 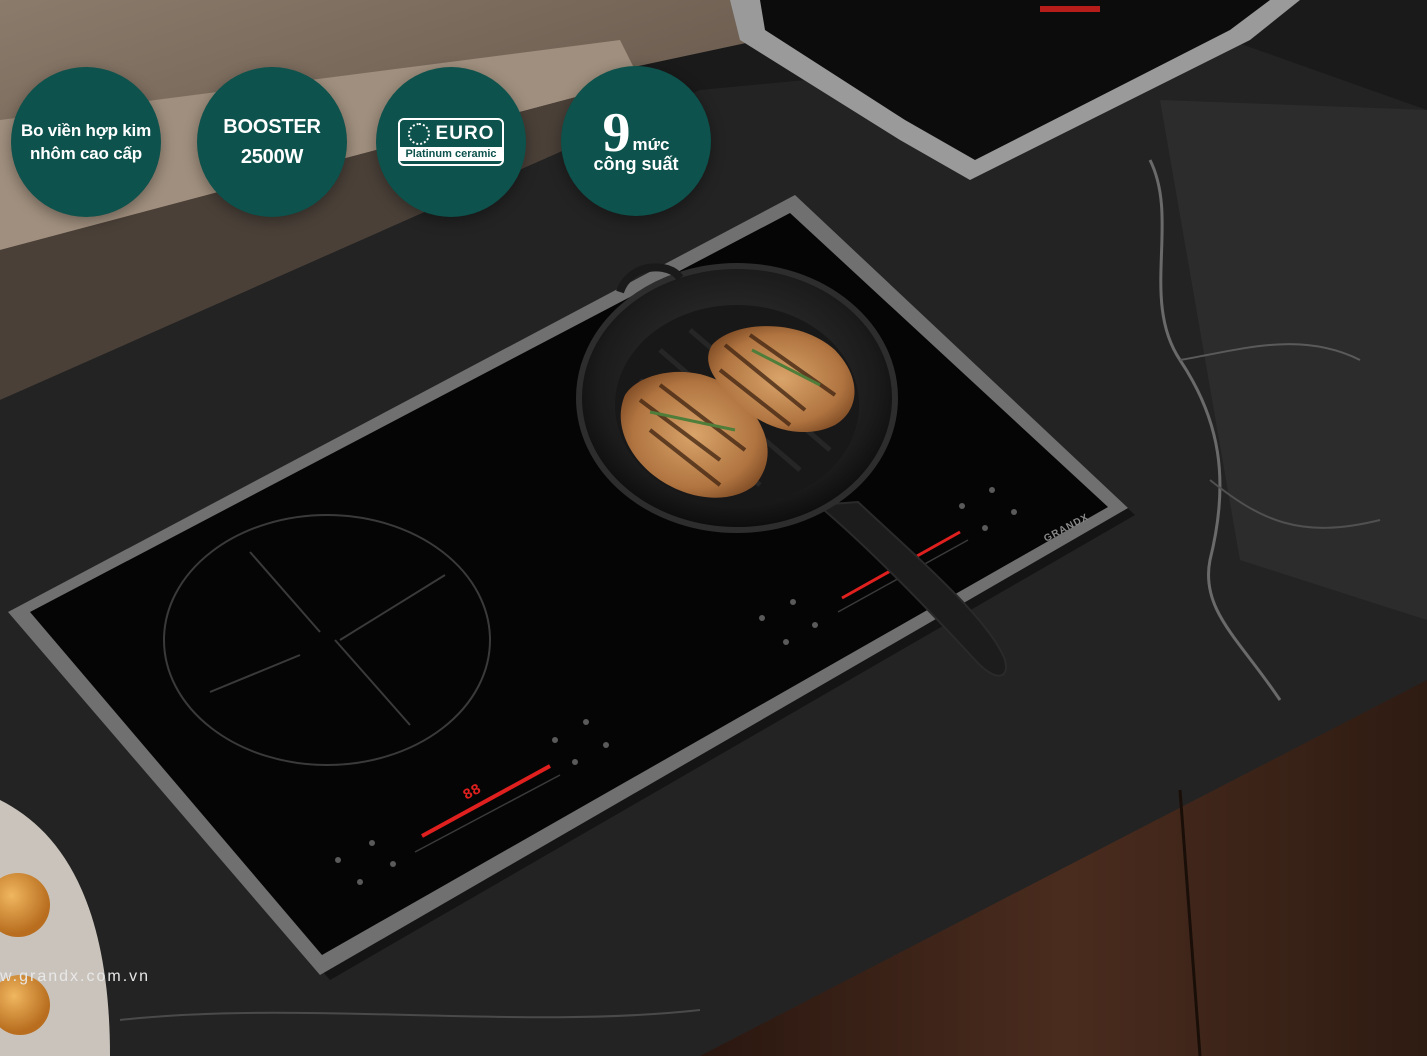 I want to click on left-zone-display: 88, so click(x=472, y=792).